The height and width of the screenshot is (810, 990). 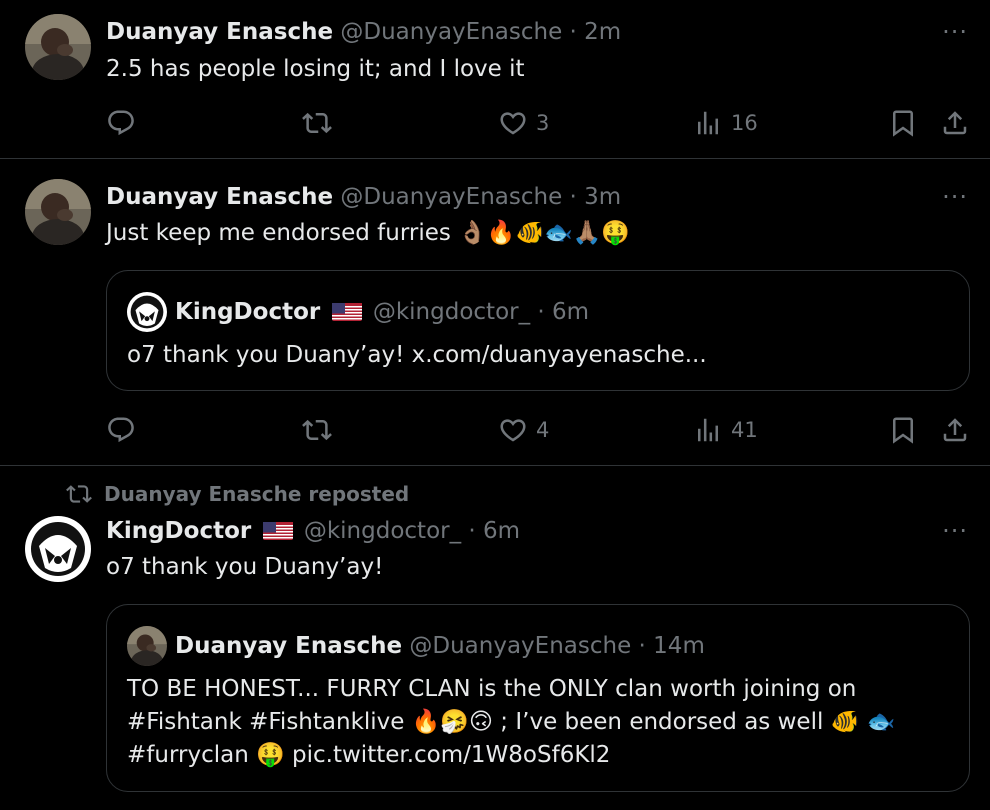 I want to click on tweet-header: Duanyay Enasche @DuanyayEnasche · 2m, so click(x=363, y=32).